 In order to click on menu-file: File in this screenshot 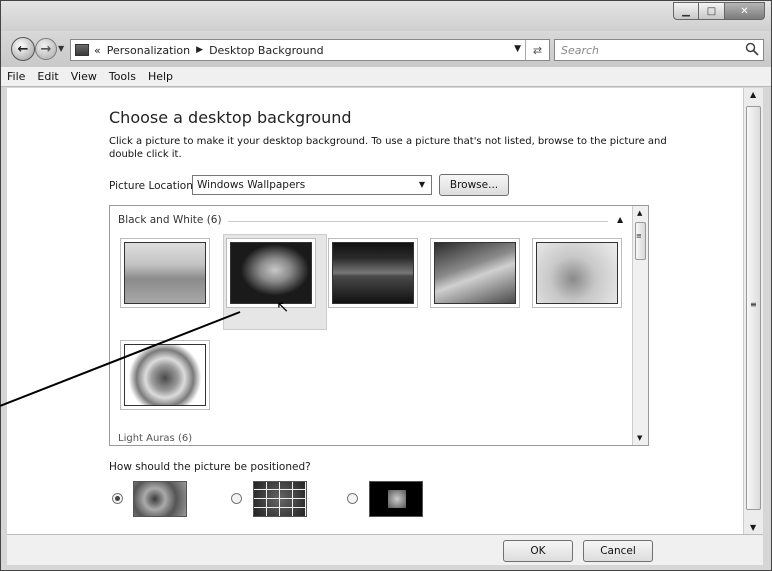, I will do `click(16, 76)`.